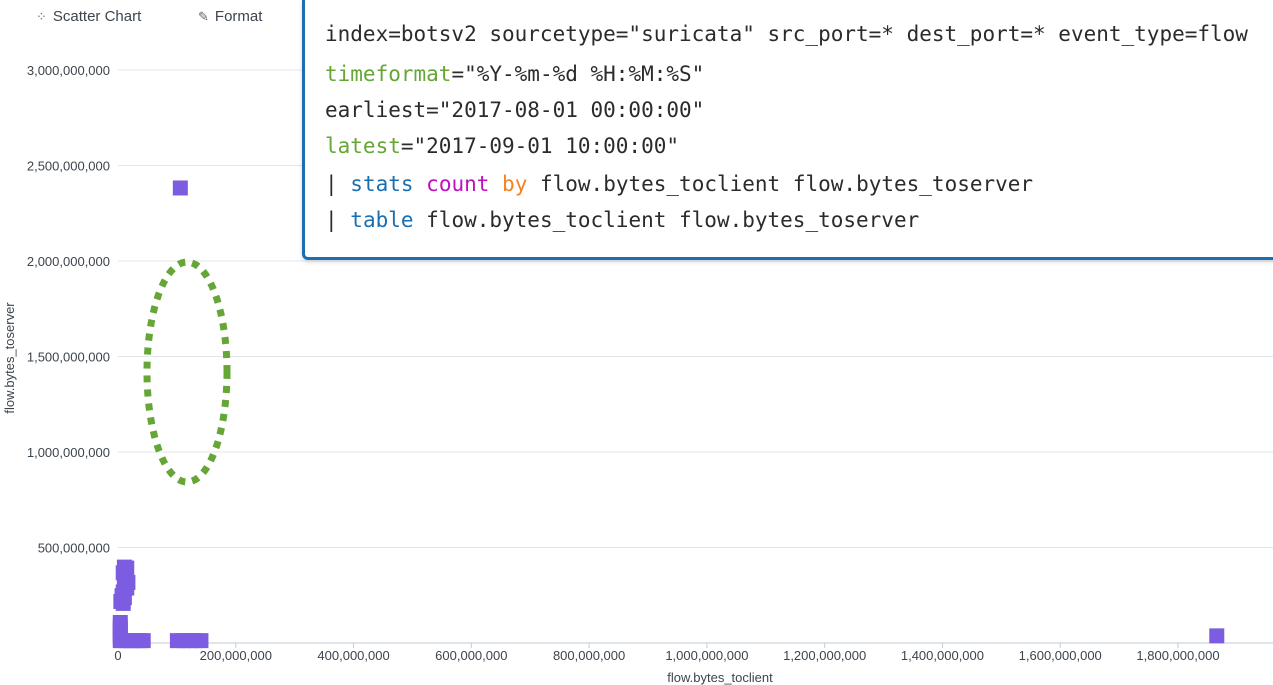 This screenshot has height=685, width=1273. Describe the element at coordinates (68, 261) in the screenshot. I see `y-tick-label: 2,000,000,000` at that location.